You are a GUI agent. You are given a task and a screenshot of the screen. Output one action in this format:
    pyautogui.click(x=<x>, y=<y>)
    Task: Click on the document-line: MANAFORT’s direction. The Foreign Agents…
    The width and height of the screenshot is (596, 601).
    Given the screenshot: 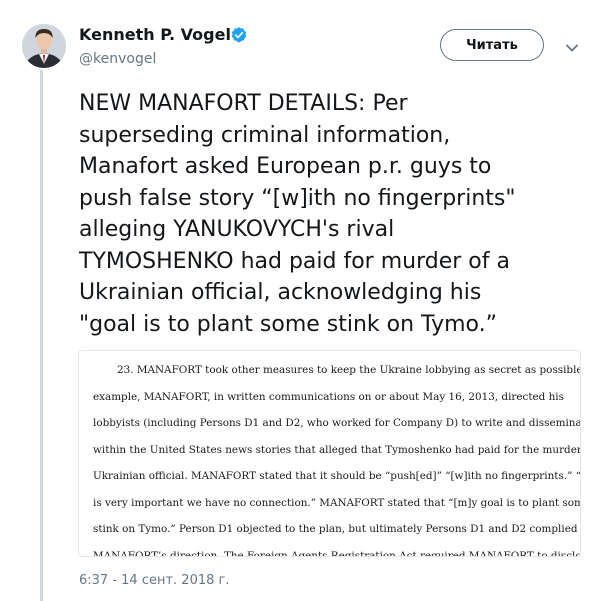 What is the action you would take?
    pyautogui.click(x=337, y=553)
    